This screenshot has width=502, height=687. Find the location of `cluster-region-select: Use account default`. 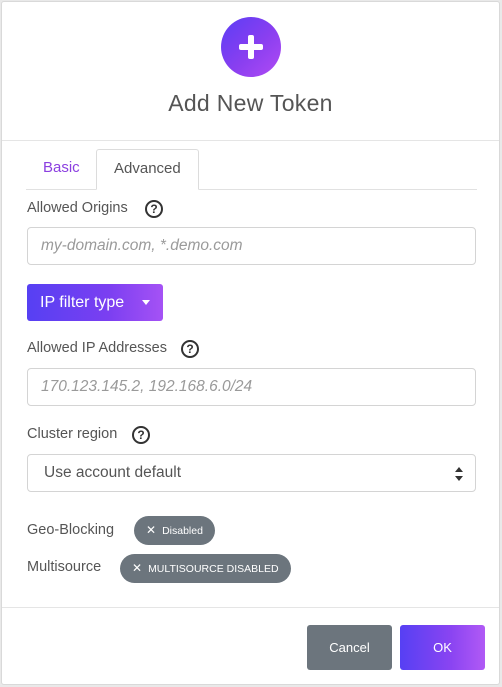

cluster-region-select: Use account default is located at coordinates (251, 473).